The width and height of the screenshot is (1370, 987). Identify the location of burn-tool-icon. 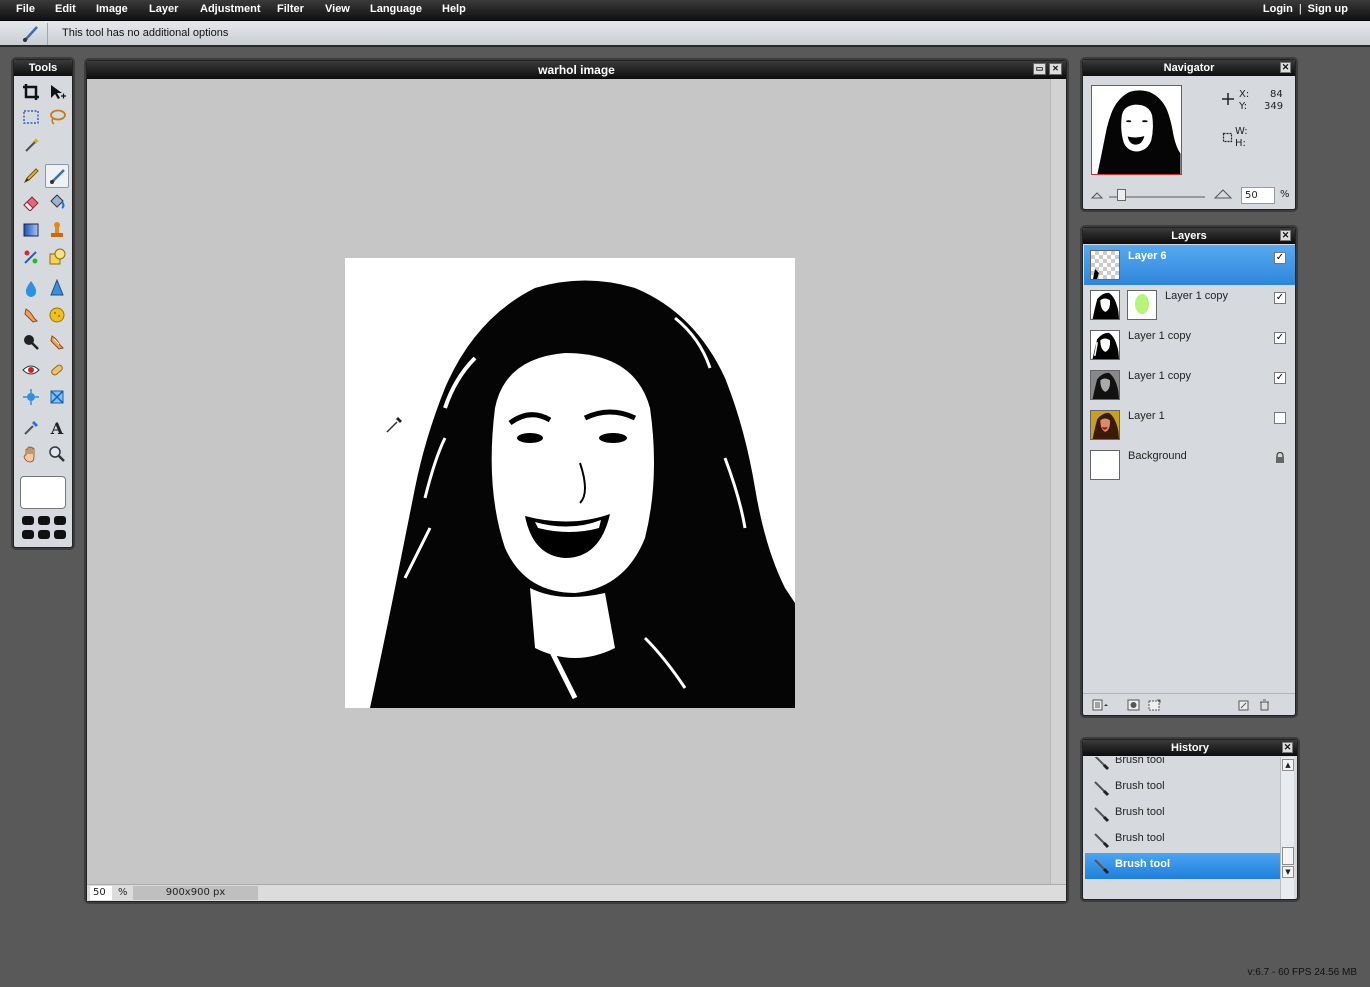
(31, 342).